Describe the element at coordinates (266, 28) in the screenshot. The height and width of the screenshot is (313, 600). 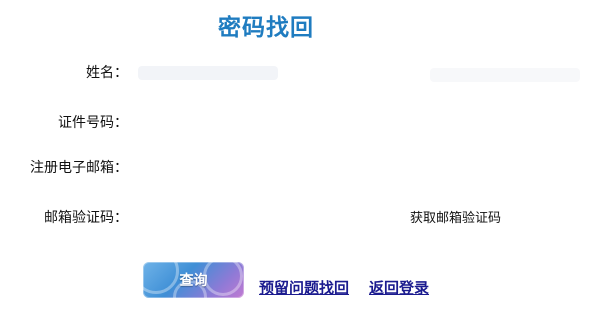
I see `page-title: 密码找回` at that location.